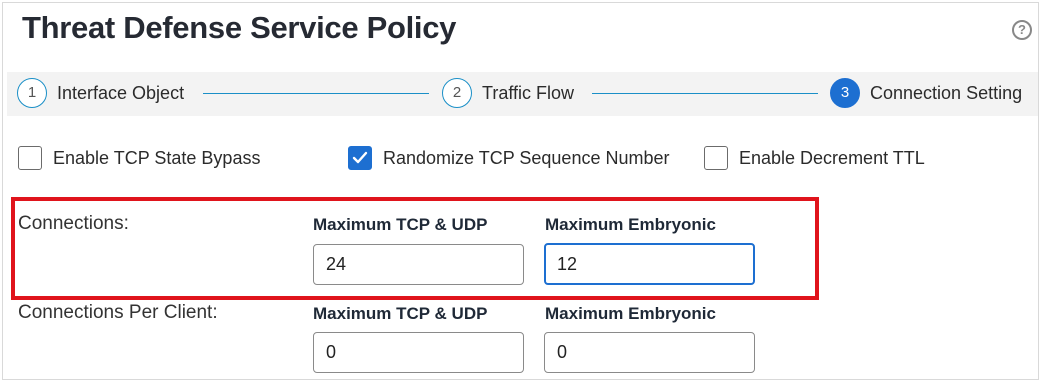 The image size is (1043, 382). What do you see at coordinates (32, 93) in the screenshot?
I see `step-1-number: 1` at bounding box center [32, 93].